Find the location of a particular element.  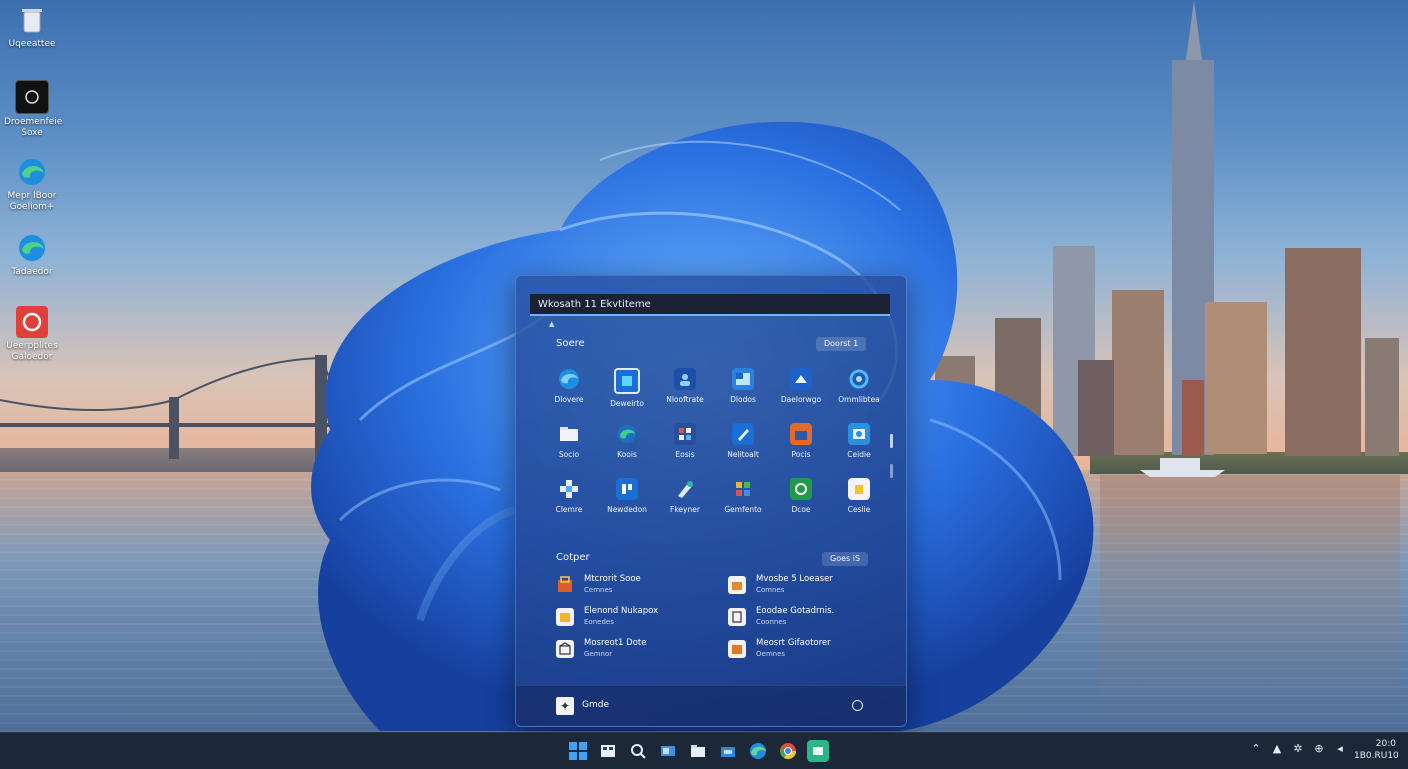

desktop-icon-recycle-bin: Uqeeattee is located at coordinates (32, 27).